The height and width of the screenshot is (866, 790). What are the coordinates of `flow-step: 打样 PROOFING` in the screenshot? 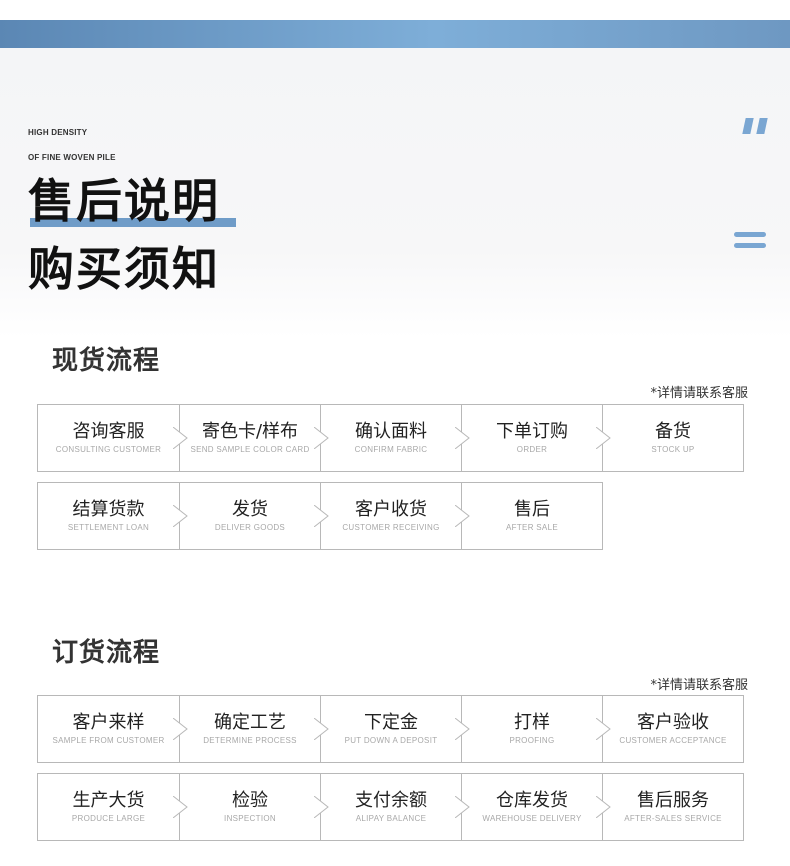 It's located at (536, 729).